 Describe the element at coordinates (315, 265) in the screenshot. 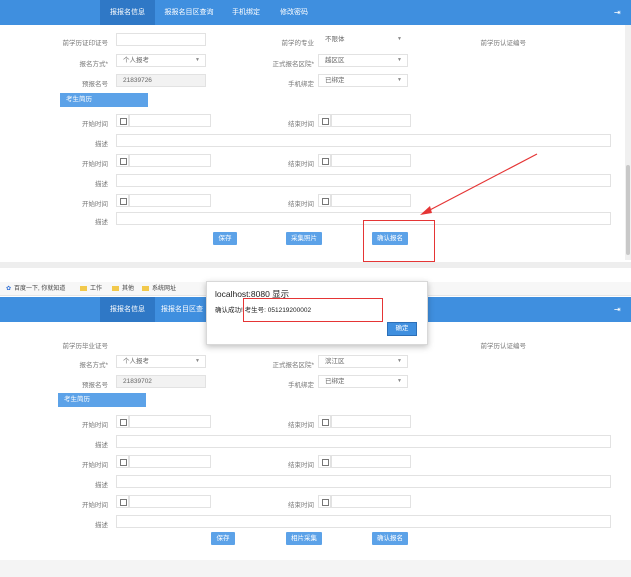

I see `divider` at that location.